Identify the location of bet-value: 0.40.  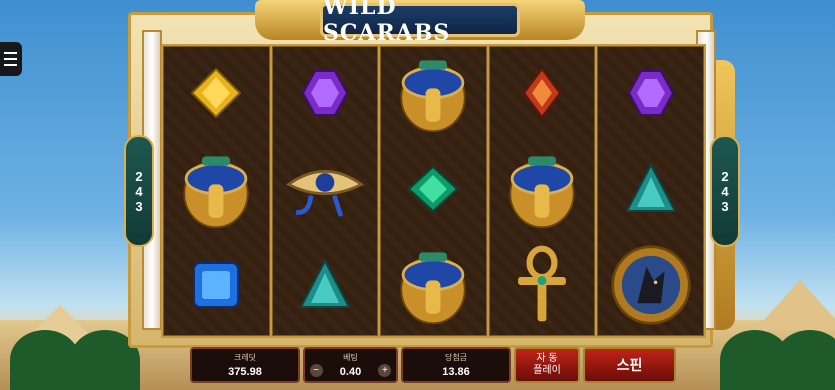
(350, 372).